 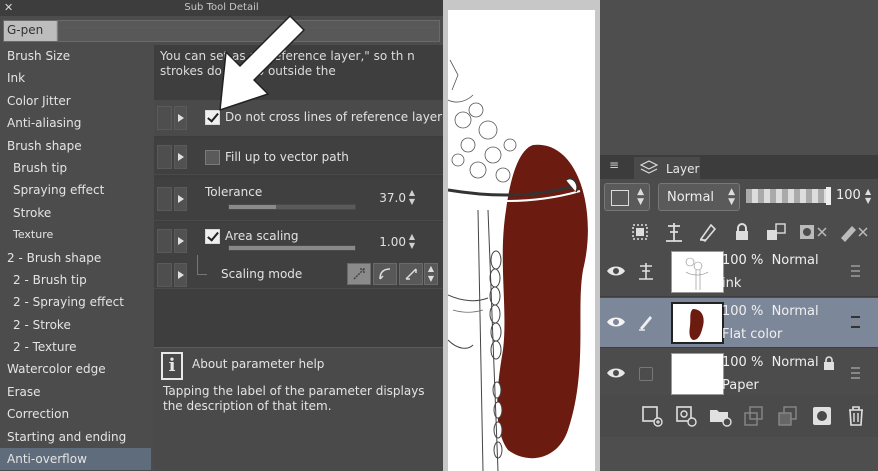 What do you see at coordinates (77, 392) in the screenshot?
I see `category-erase: Erase` at bounding box center [77, 392].